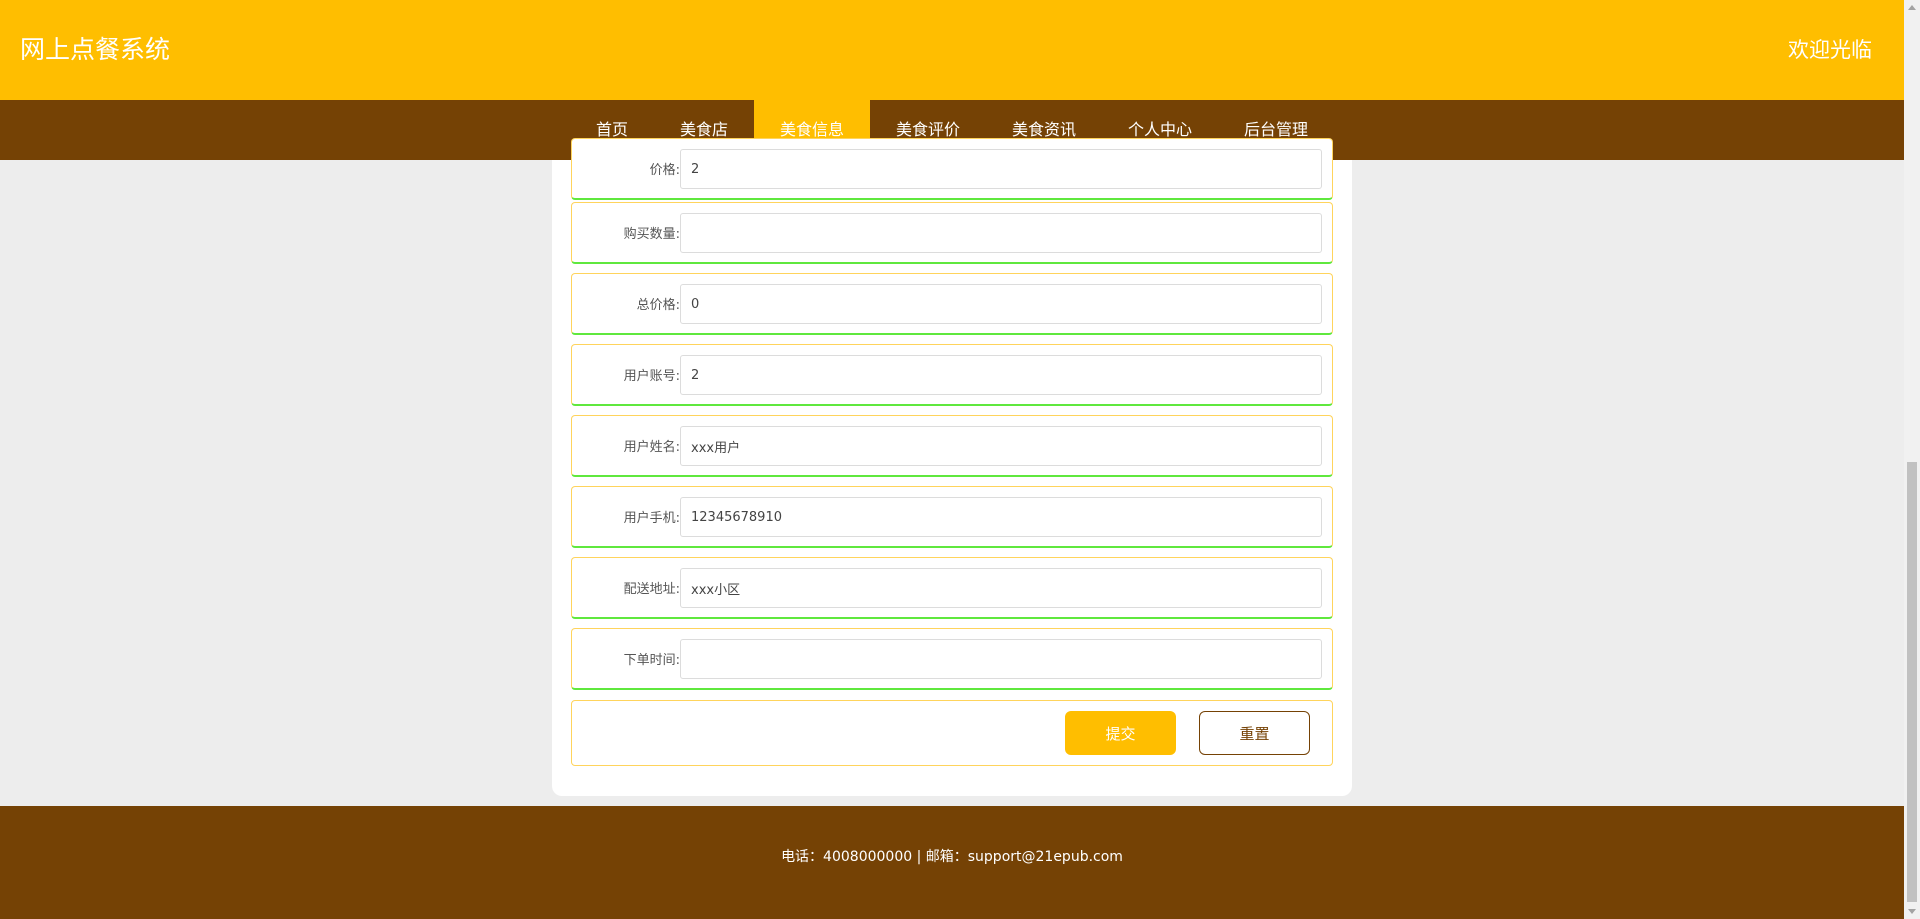 The height and width of the screenshot is (919, 1920). Describe the element at coordinates (1001, 233) in the screenshot. I see `quantity-input` at that location.